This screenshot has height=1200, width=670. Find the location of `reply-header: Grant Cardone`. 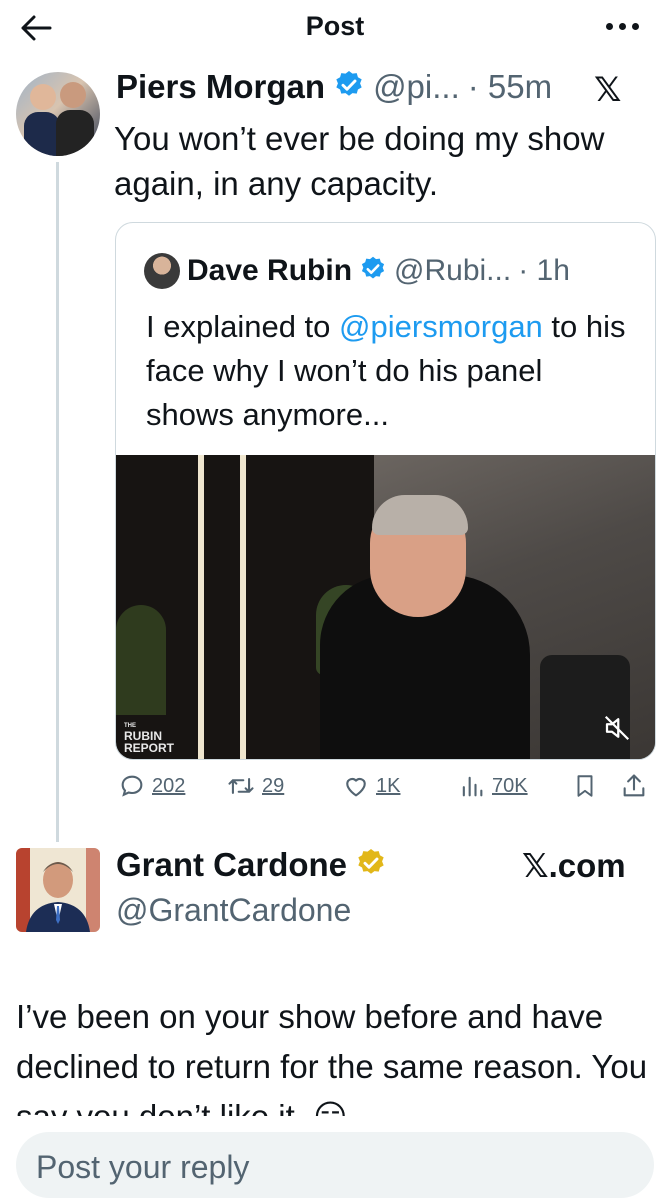

reply-header: Grant Cardone is located at coordinates (251, 865).